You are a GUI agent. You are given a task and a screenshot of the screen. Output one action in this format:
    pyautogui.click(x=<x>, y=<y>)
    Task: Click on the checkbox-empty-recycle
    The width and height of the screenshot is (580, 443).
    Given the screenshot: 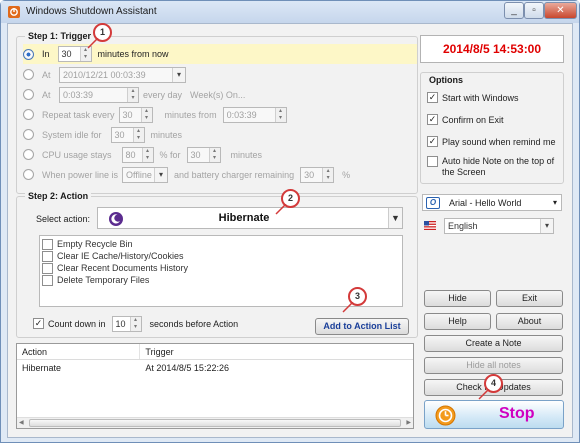 What is the action you would take?
    pyautogui.click(x=47, y=244)
    